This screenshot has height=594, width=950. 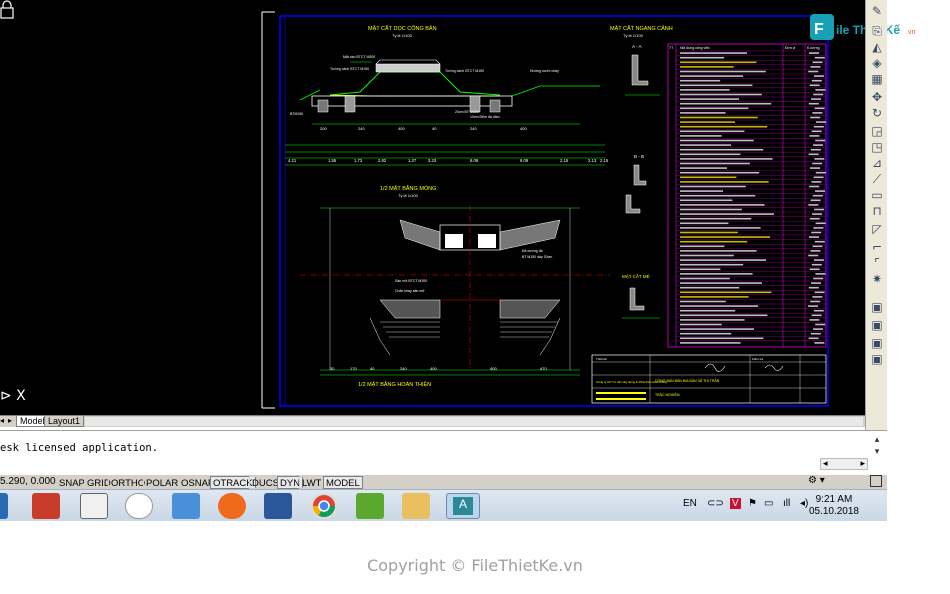 I want to click on scroll-down-icon: ▾, so click(x=877, y=451).